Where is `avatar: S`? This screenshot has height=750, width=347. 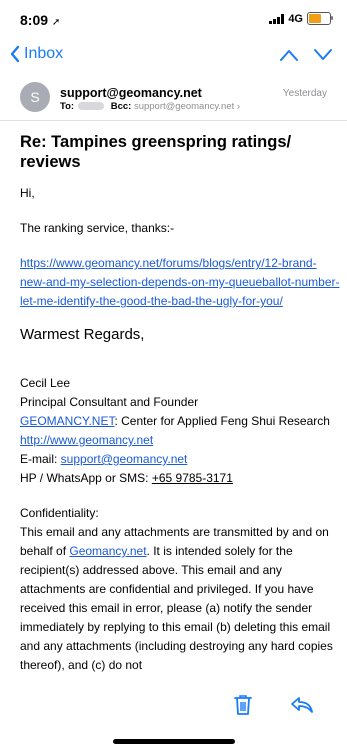
avatar: S is located at coordinates (35, 97).